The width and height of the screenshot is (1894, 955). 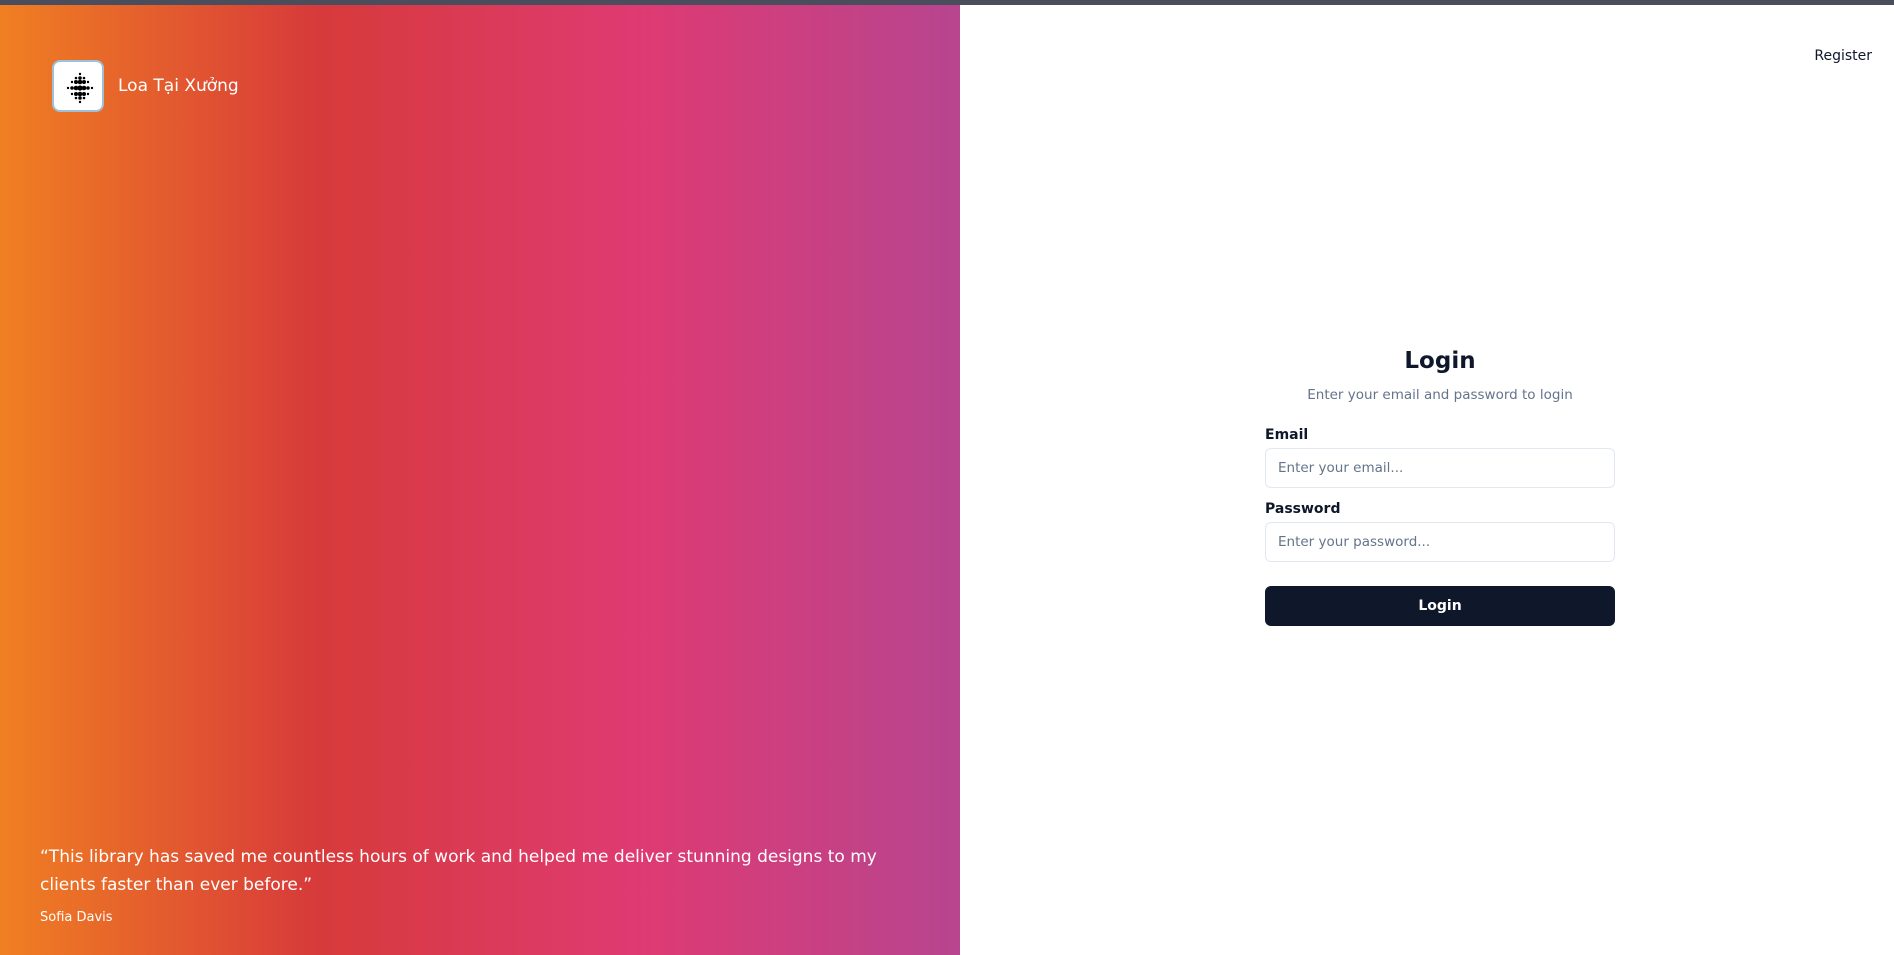 I want to click on password-field, so click(x=1440, y=542).